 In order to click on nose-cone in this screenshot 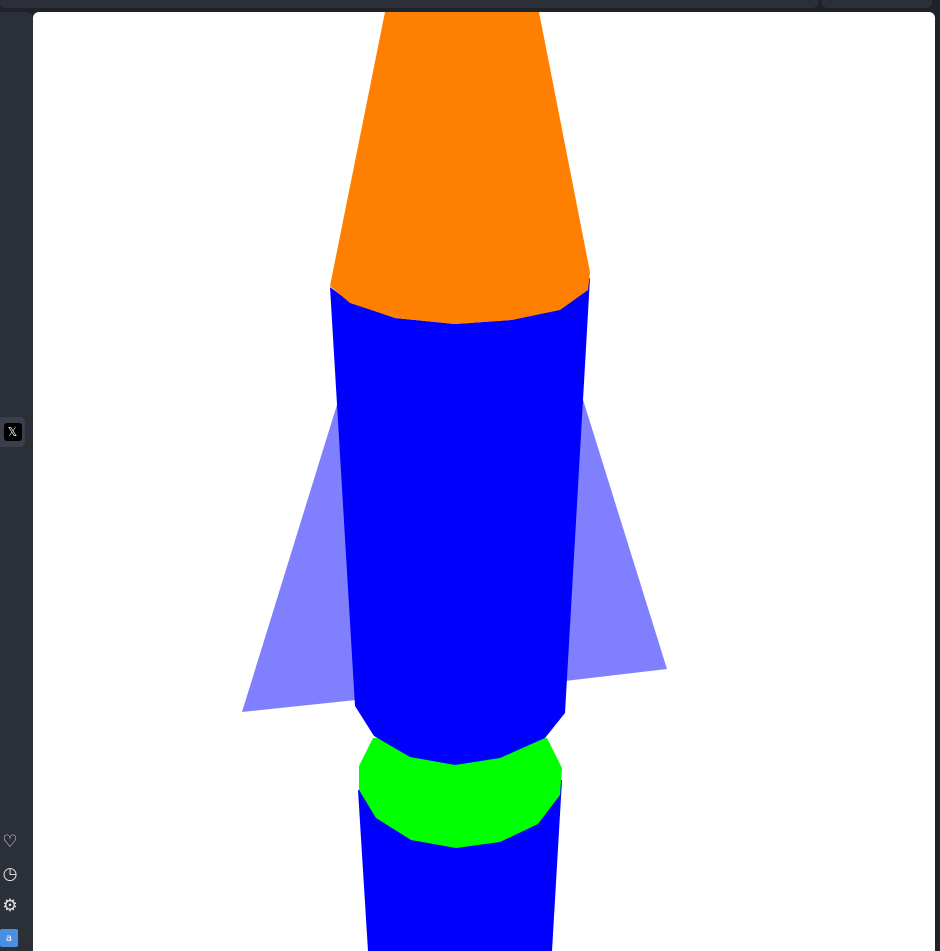, I will do `click(460, 168)`.